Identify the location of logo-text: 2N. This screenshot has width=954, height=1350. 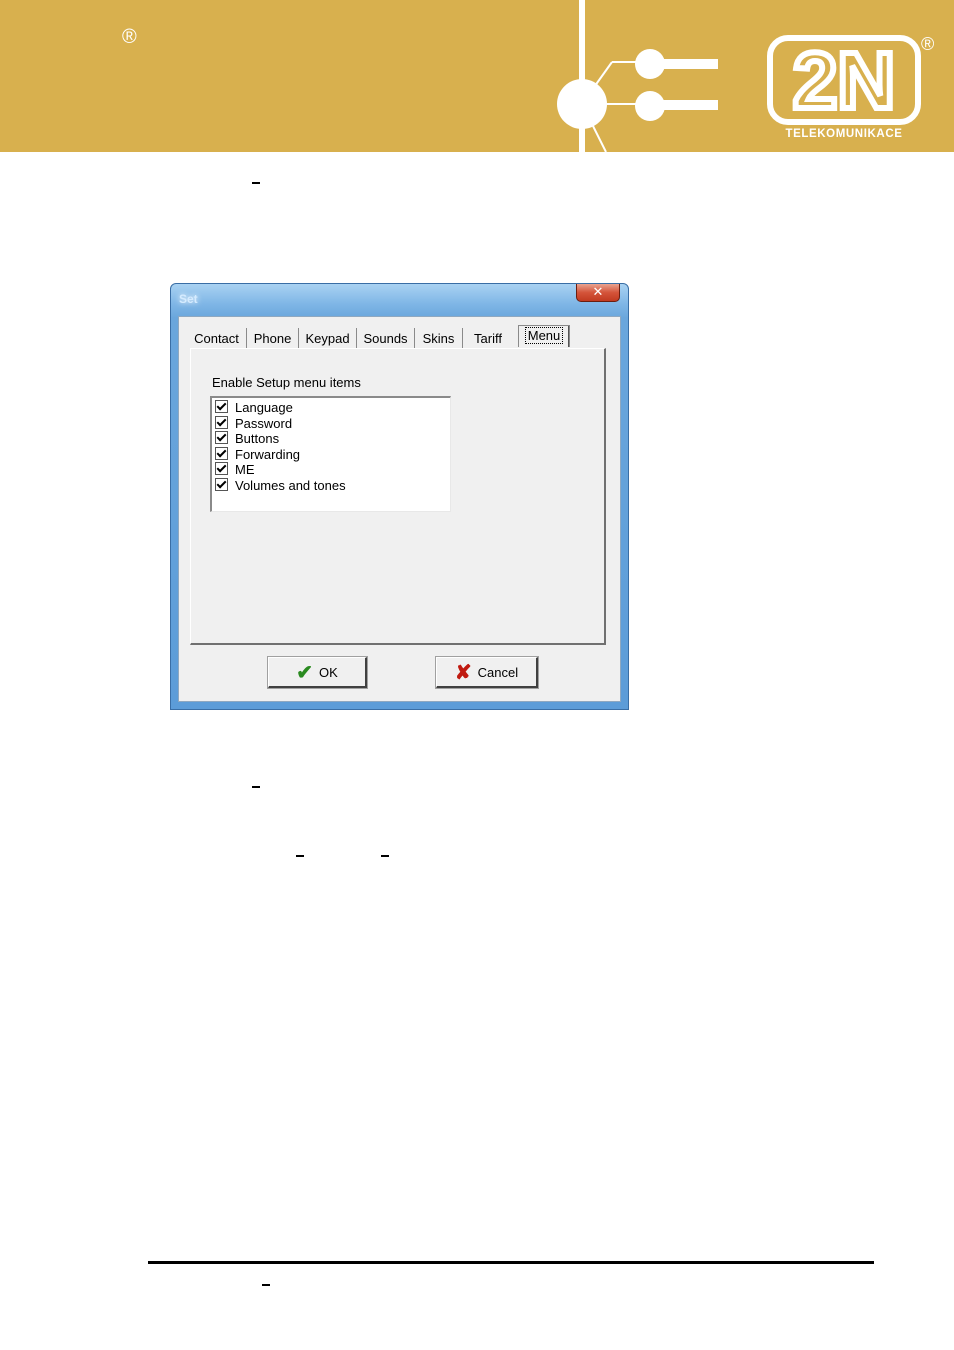
(844, 80).